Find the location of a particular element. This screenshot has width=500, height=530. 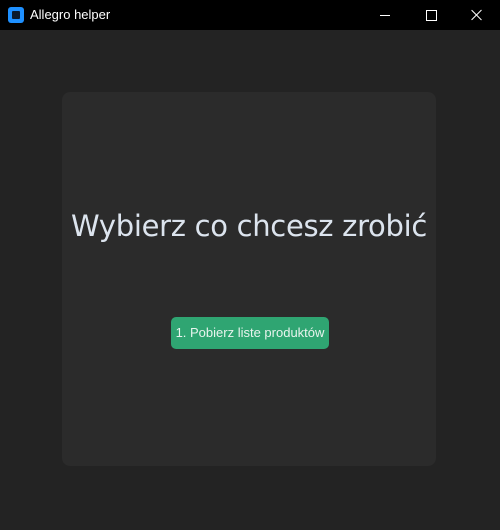

close-button is located at coordinates (477, 15).